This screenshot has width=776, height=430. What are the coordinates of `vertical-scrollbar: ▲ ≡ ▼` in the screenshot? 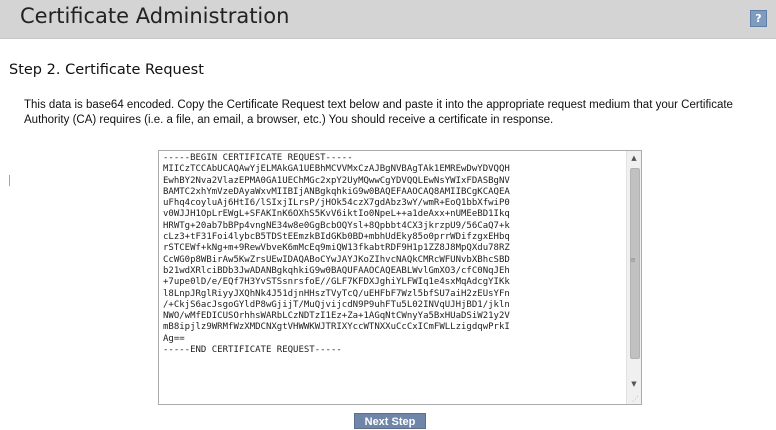 It's located at (633, 277).